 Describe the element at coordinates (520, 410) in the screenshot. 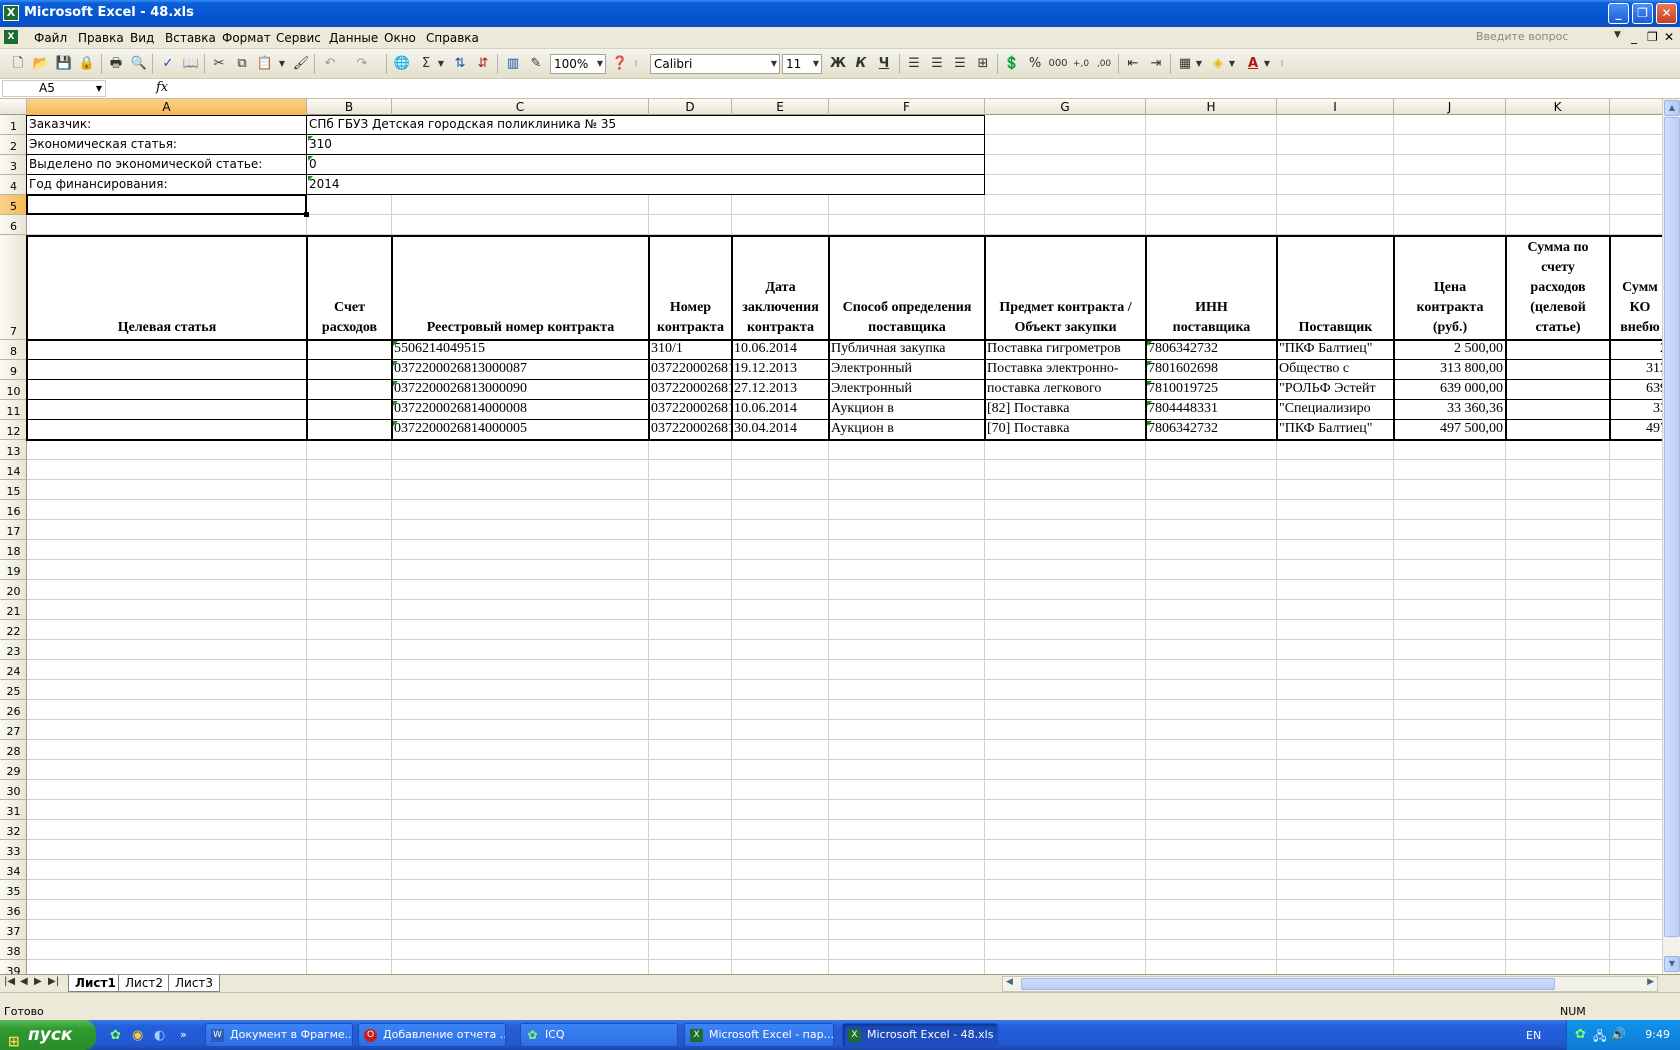

I see `data-cell-c: 0372200026814000008` at that location.